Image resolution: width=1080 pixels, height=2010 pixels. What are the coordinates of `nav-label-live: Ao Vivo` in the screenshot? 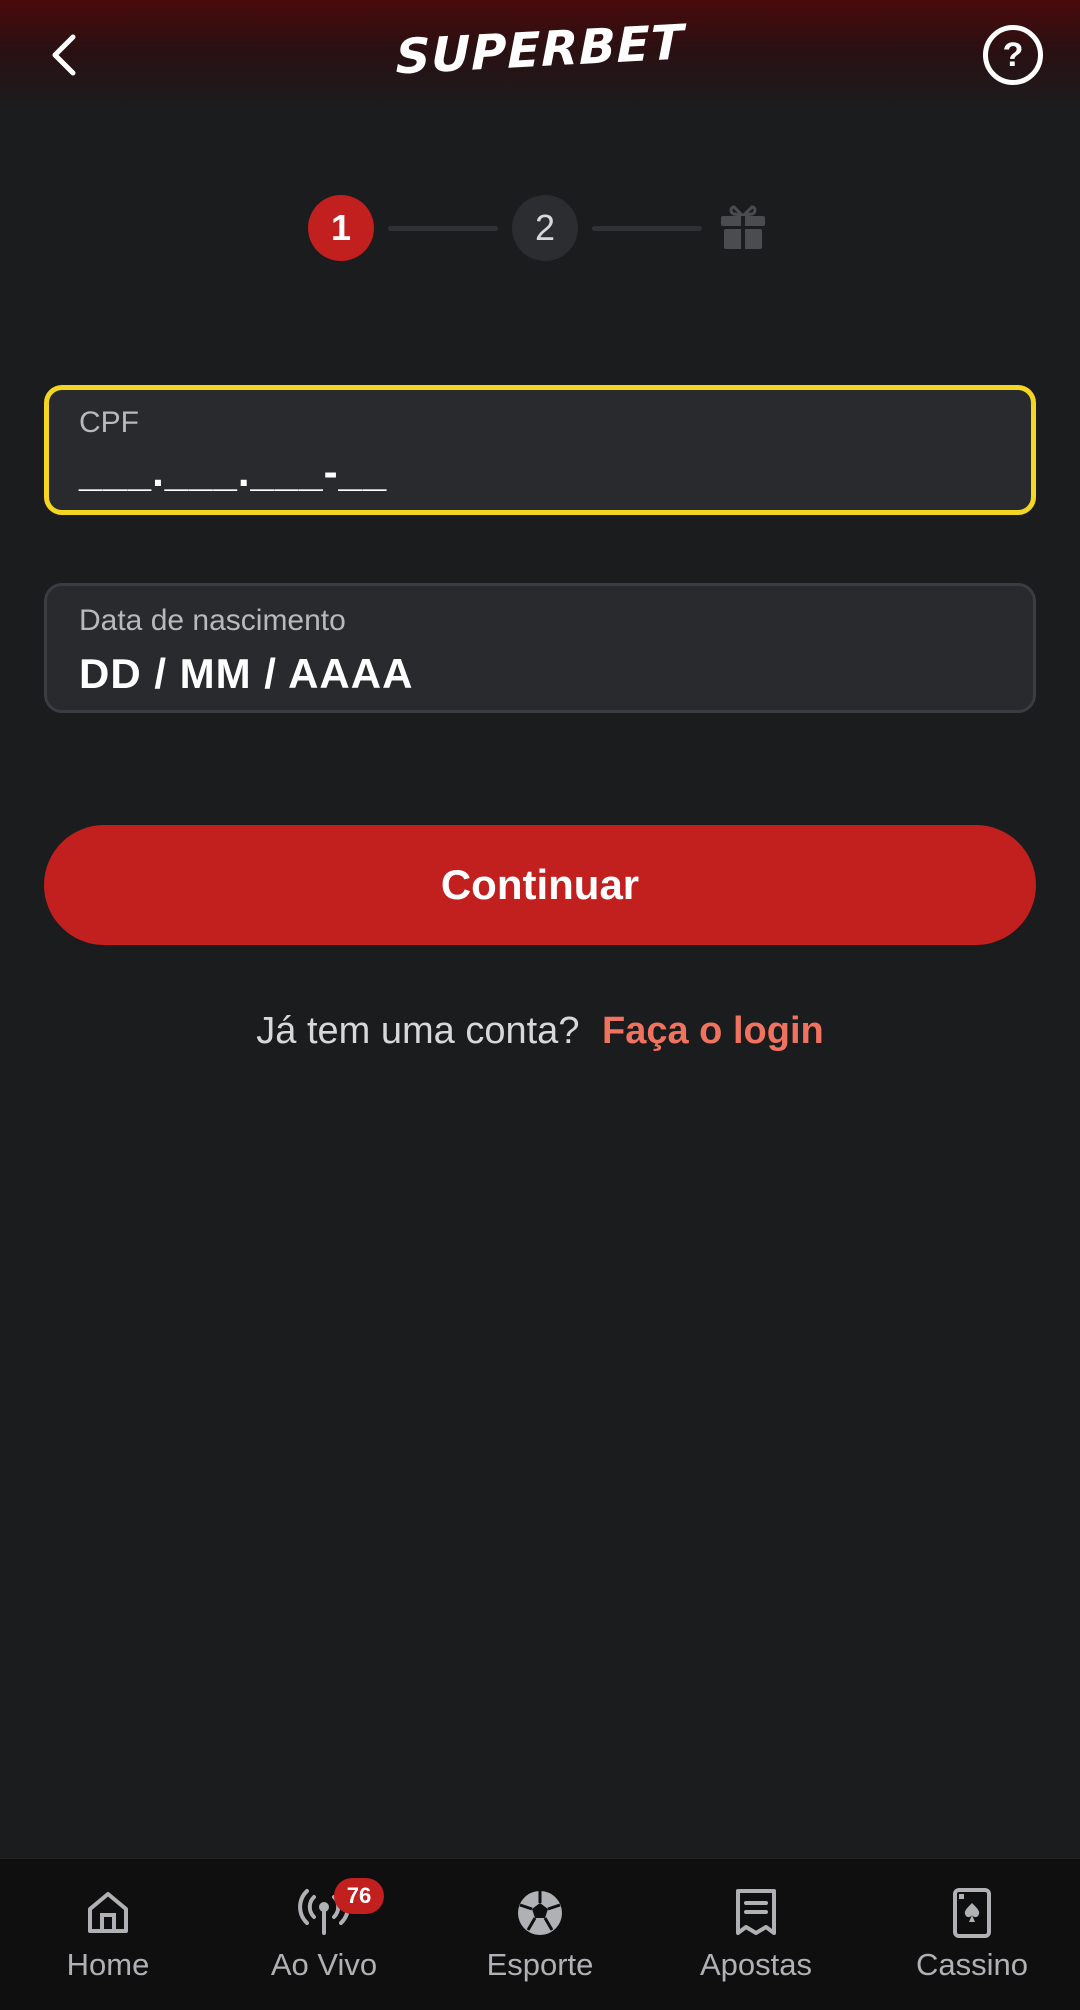 It's located at (324, 1964).